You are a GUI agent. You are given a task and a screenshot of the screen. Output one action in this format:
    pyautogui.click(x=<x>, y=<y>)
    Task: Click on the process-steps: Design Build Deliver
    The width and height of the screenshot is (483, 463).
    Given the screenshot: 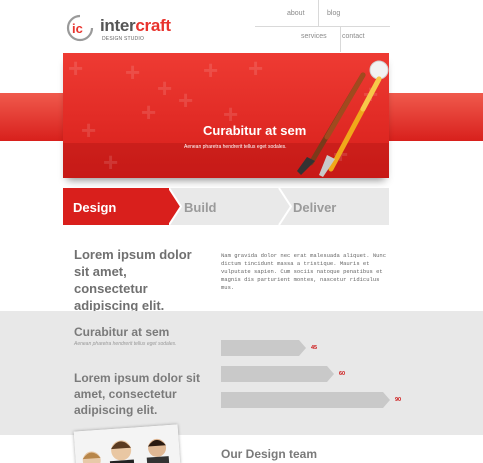 What is the action you would take?
    pyautogui.click(x=226, y=206)
    